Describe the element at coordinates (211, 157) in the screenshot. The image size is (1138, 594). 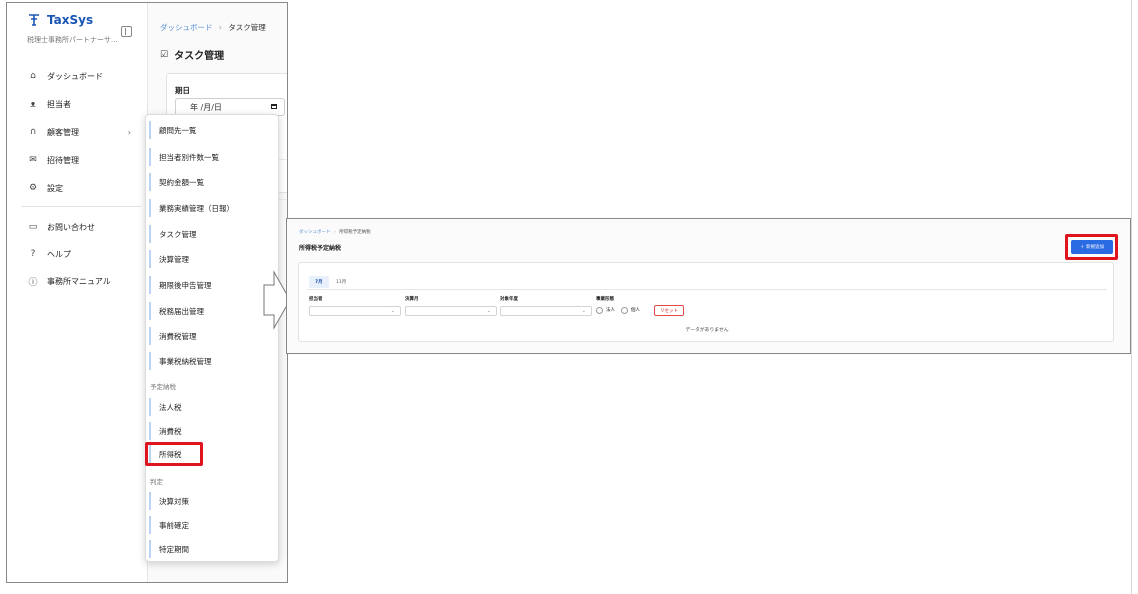
I see `submenu-item: 担当者別件数一覧` at that location.